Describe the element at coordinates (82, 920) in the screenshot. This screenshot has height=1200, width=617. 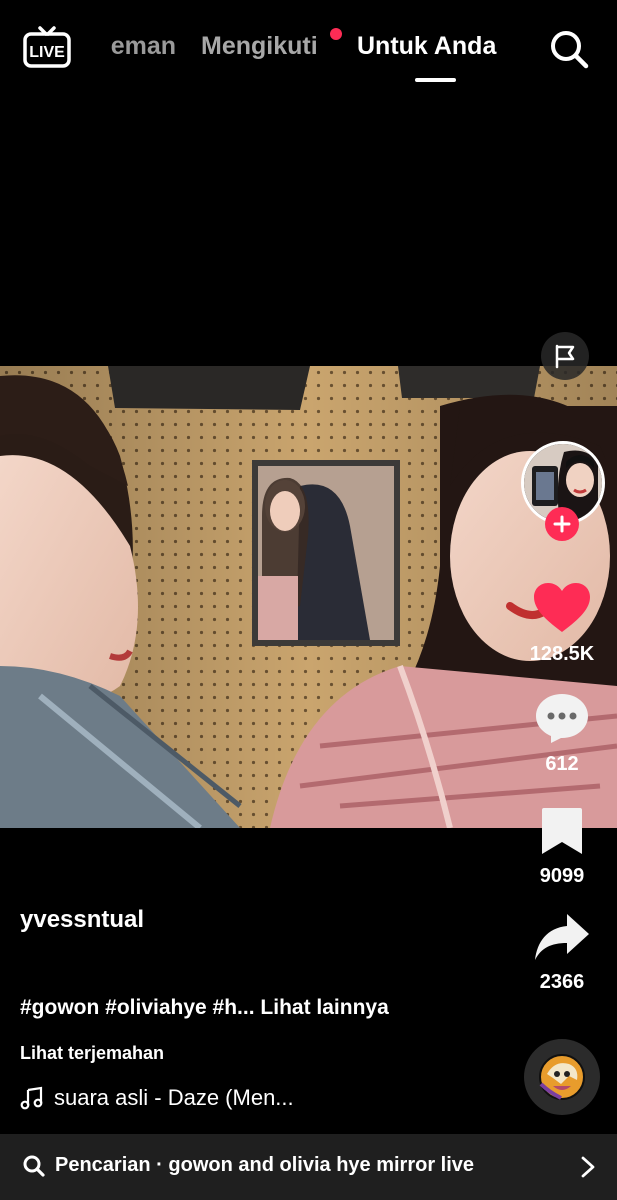
I see `creator-username: yvessntual` at that location.